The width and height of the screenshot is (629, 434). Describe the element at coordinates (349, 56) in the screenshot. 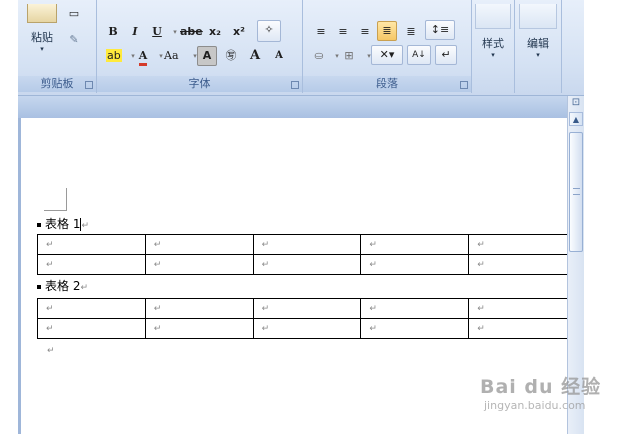

I see `borders-icon: ⊞` at that location.